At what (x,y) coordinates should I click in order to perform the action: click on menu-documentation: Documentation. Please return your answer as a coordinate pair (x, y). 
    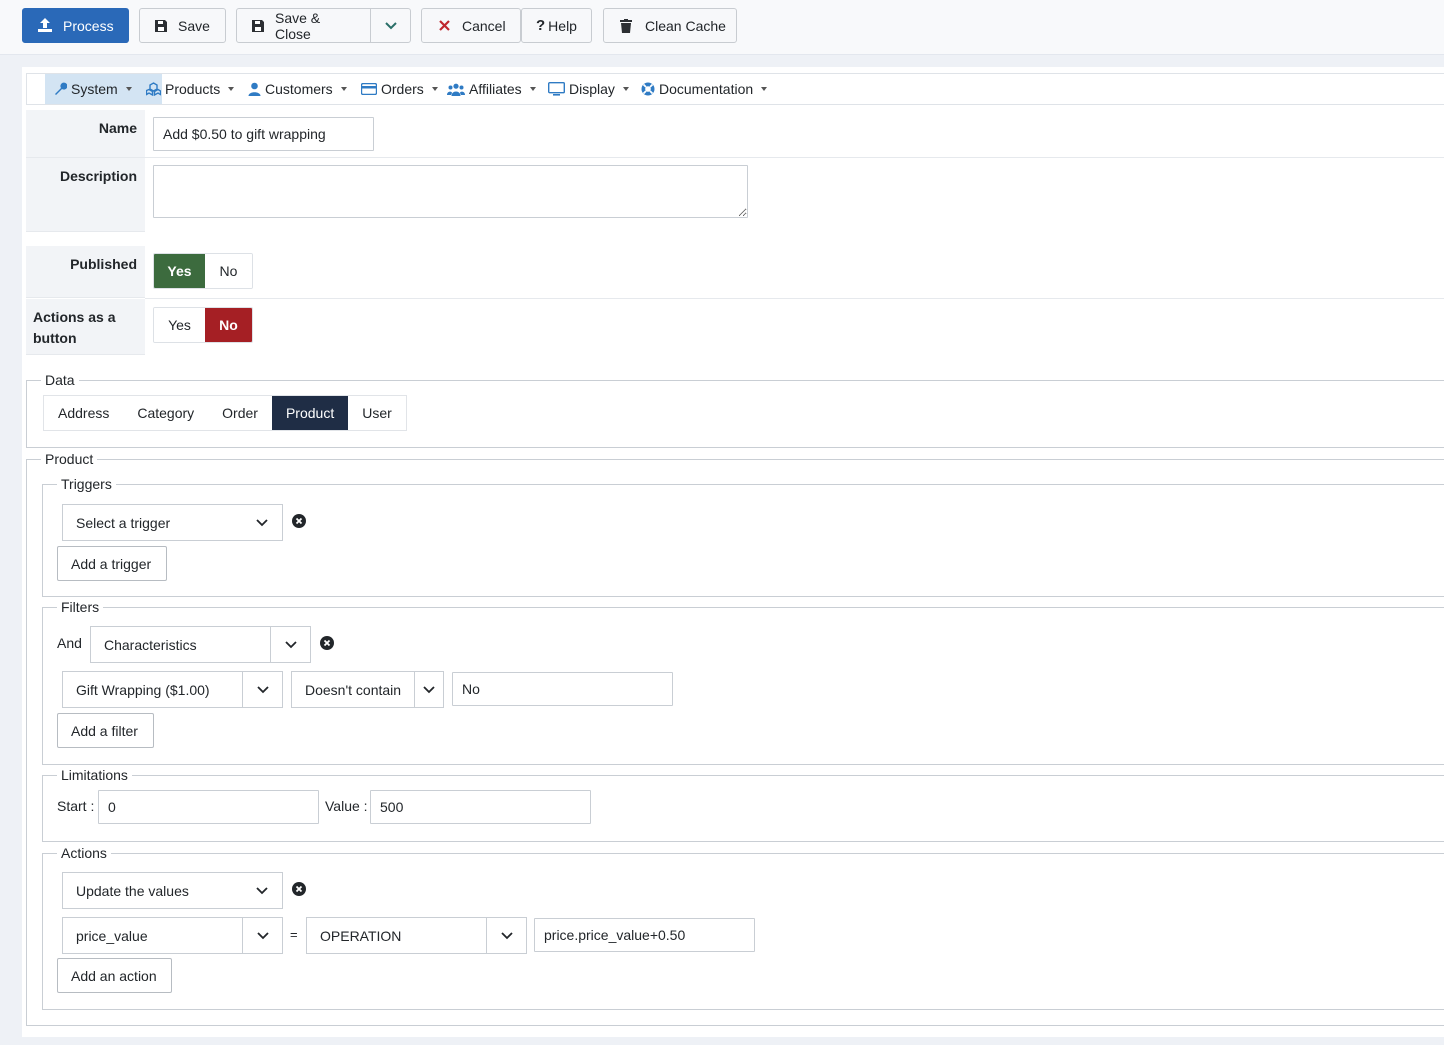
    Looking at the image, I should click on (704, 89).